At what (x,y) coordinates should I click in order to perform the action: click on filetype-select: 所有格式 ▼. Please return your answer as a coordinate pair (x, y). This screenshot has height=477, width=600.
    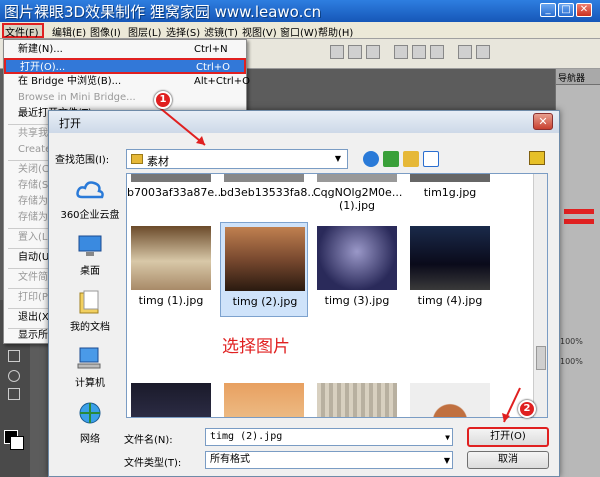
    Looking at the image, I should click on (329, 460).